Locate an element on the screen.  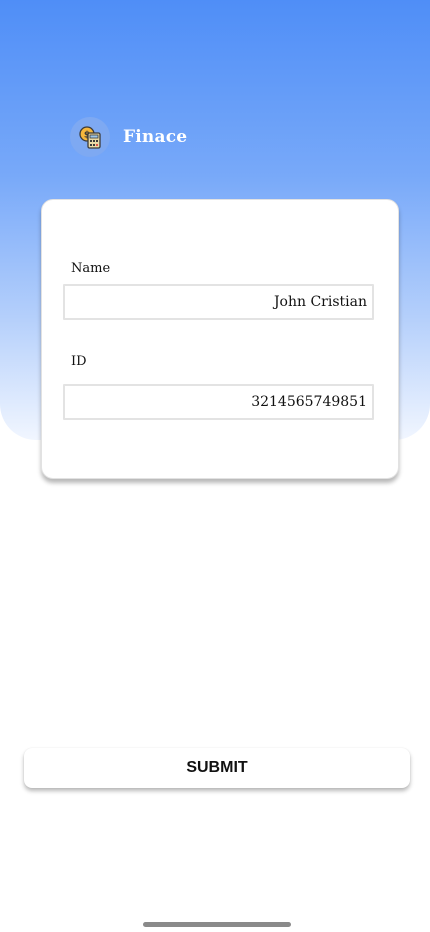
name-input is located at coordinates (218, 302).